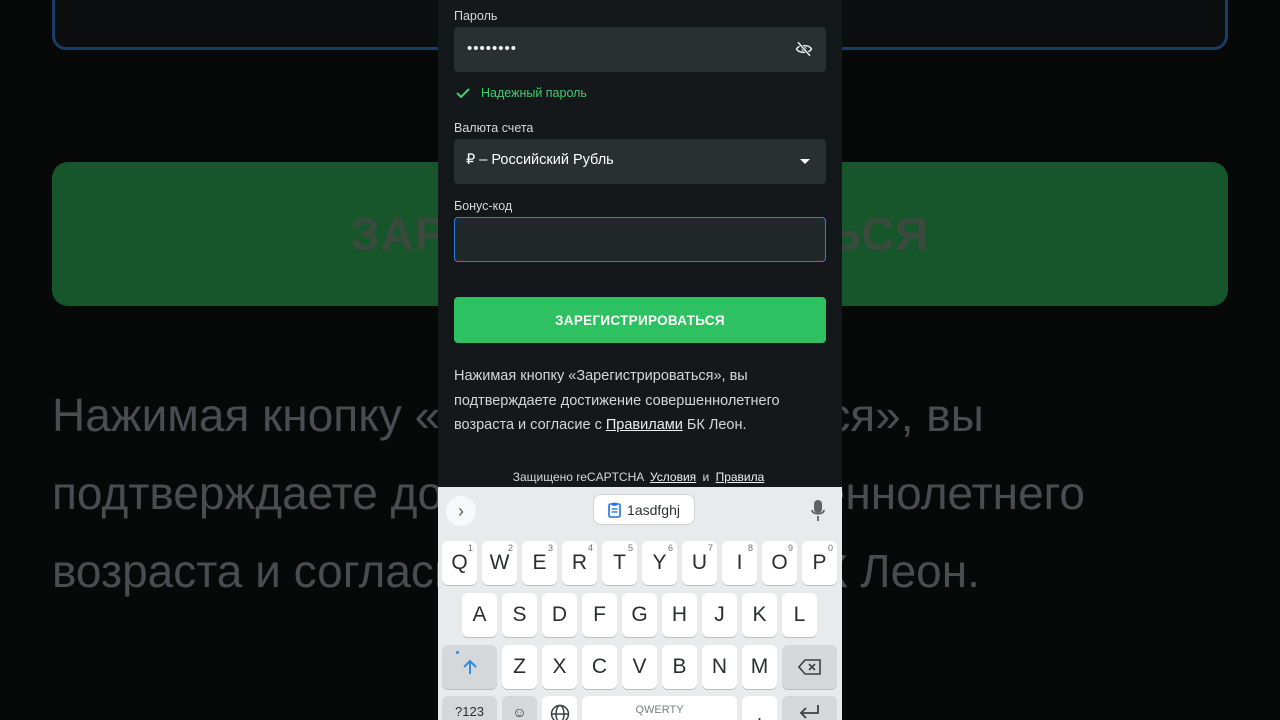 The width and height of the screenshot is (1280, 720). Describe the element at coordinates (559, 667) in the screenshot. I see `key-x: X` at that location.